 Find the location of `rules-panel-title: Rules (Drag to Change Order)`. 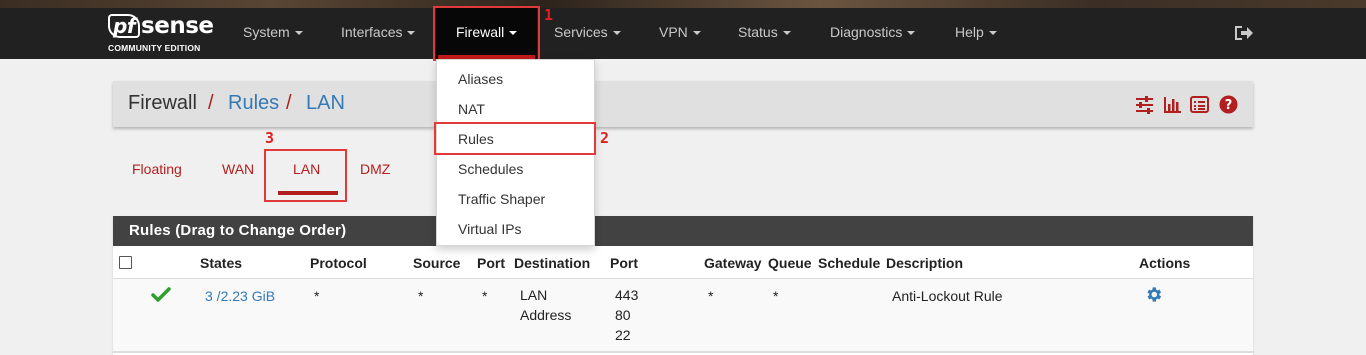

rules-panel-title: Rules (Drag to Change Order) is located at coordinates (683, 231).